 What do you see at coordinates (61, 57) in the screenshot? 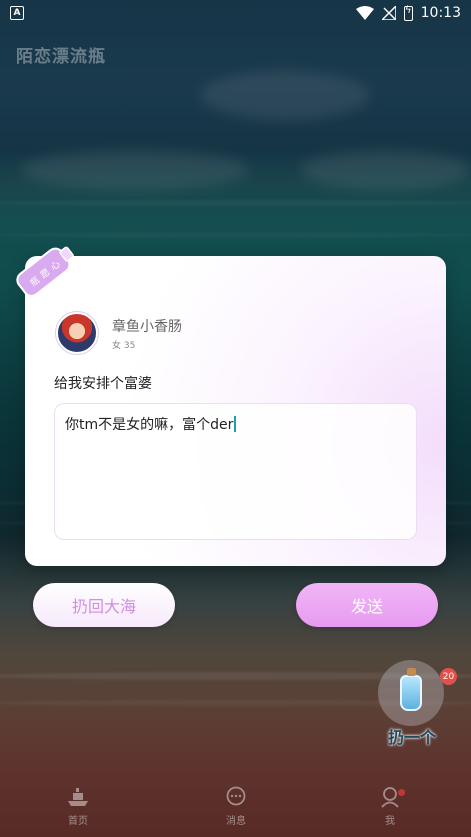
I see `app-title: 陌恋漂流瓶` at bounding box center [61, 57].